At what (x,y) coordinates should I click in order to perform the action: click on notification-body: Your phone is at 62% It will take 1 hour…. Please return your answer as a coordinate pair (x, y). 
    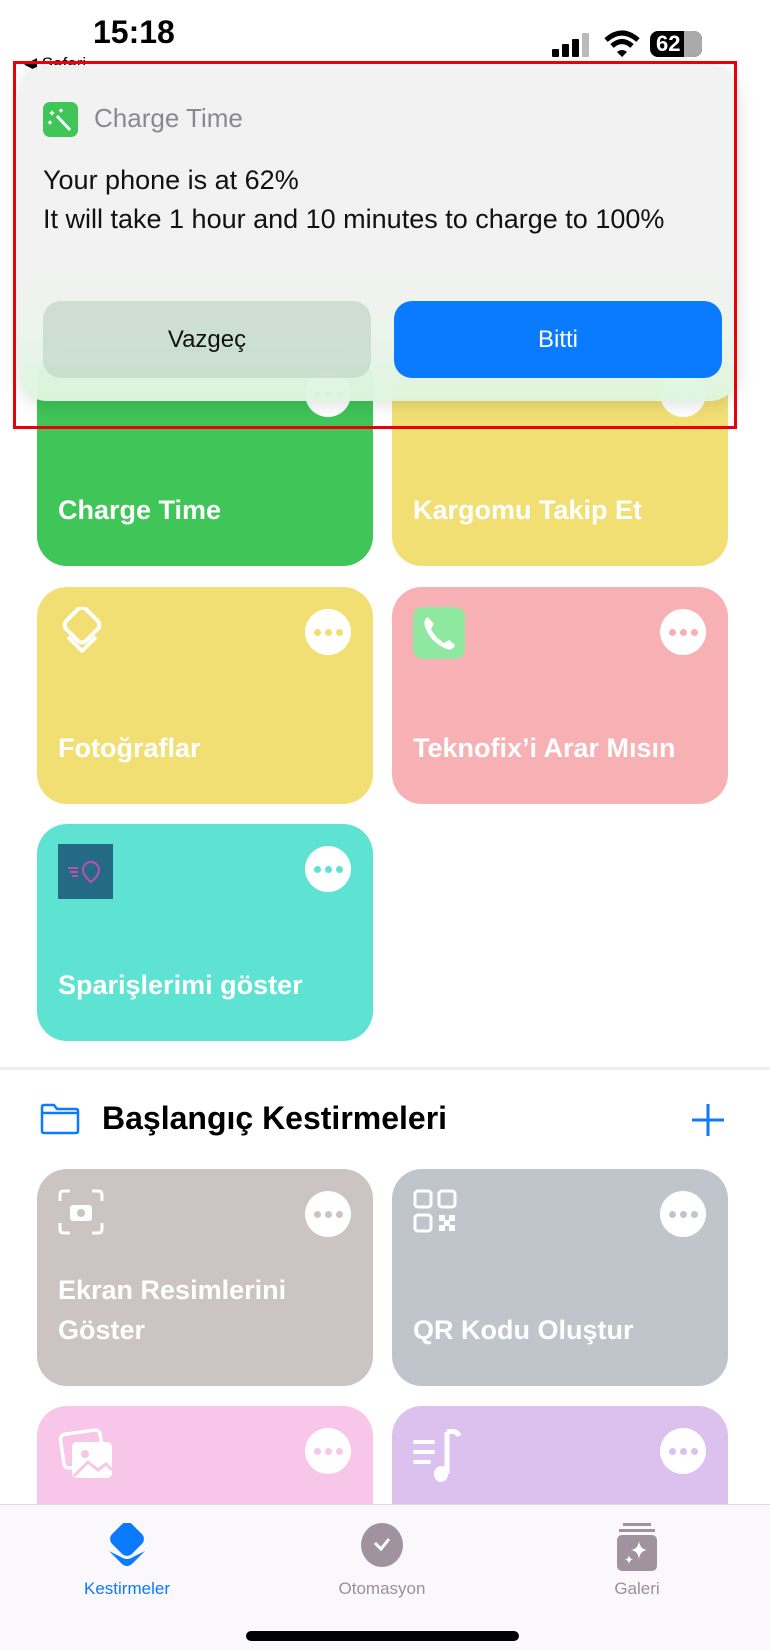
    Looking at the image, I should click on (368, 200).